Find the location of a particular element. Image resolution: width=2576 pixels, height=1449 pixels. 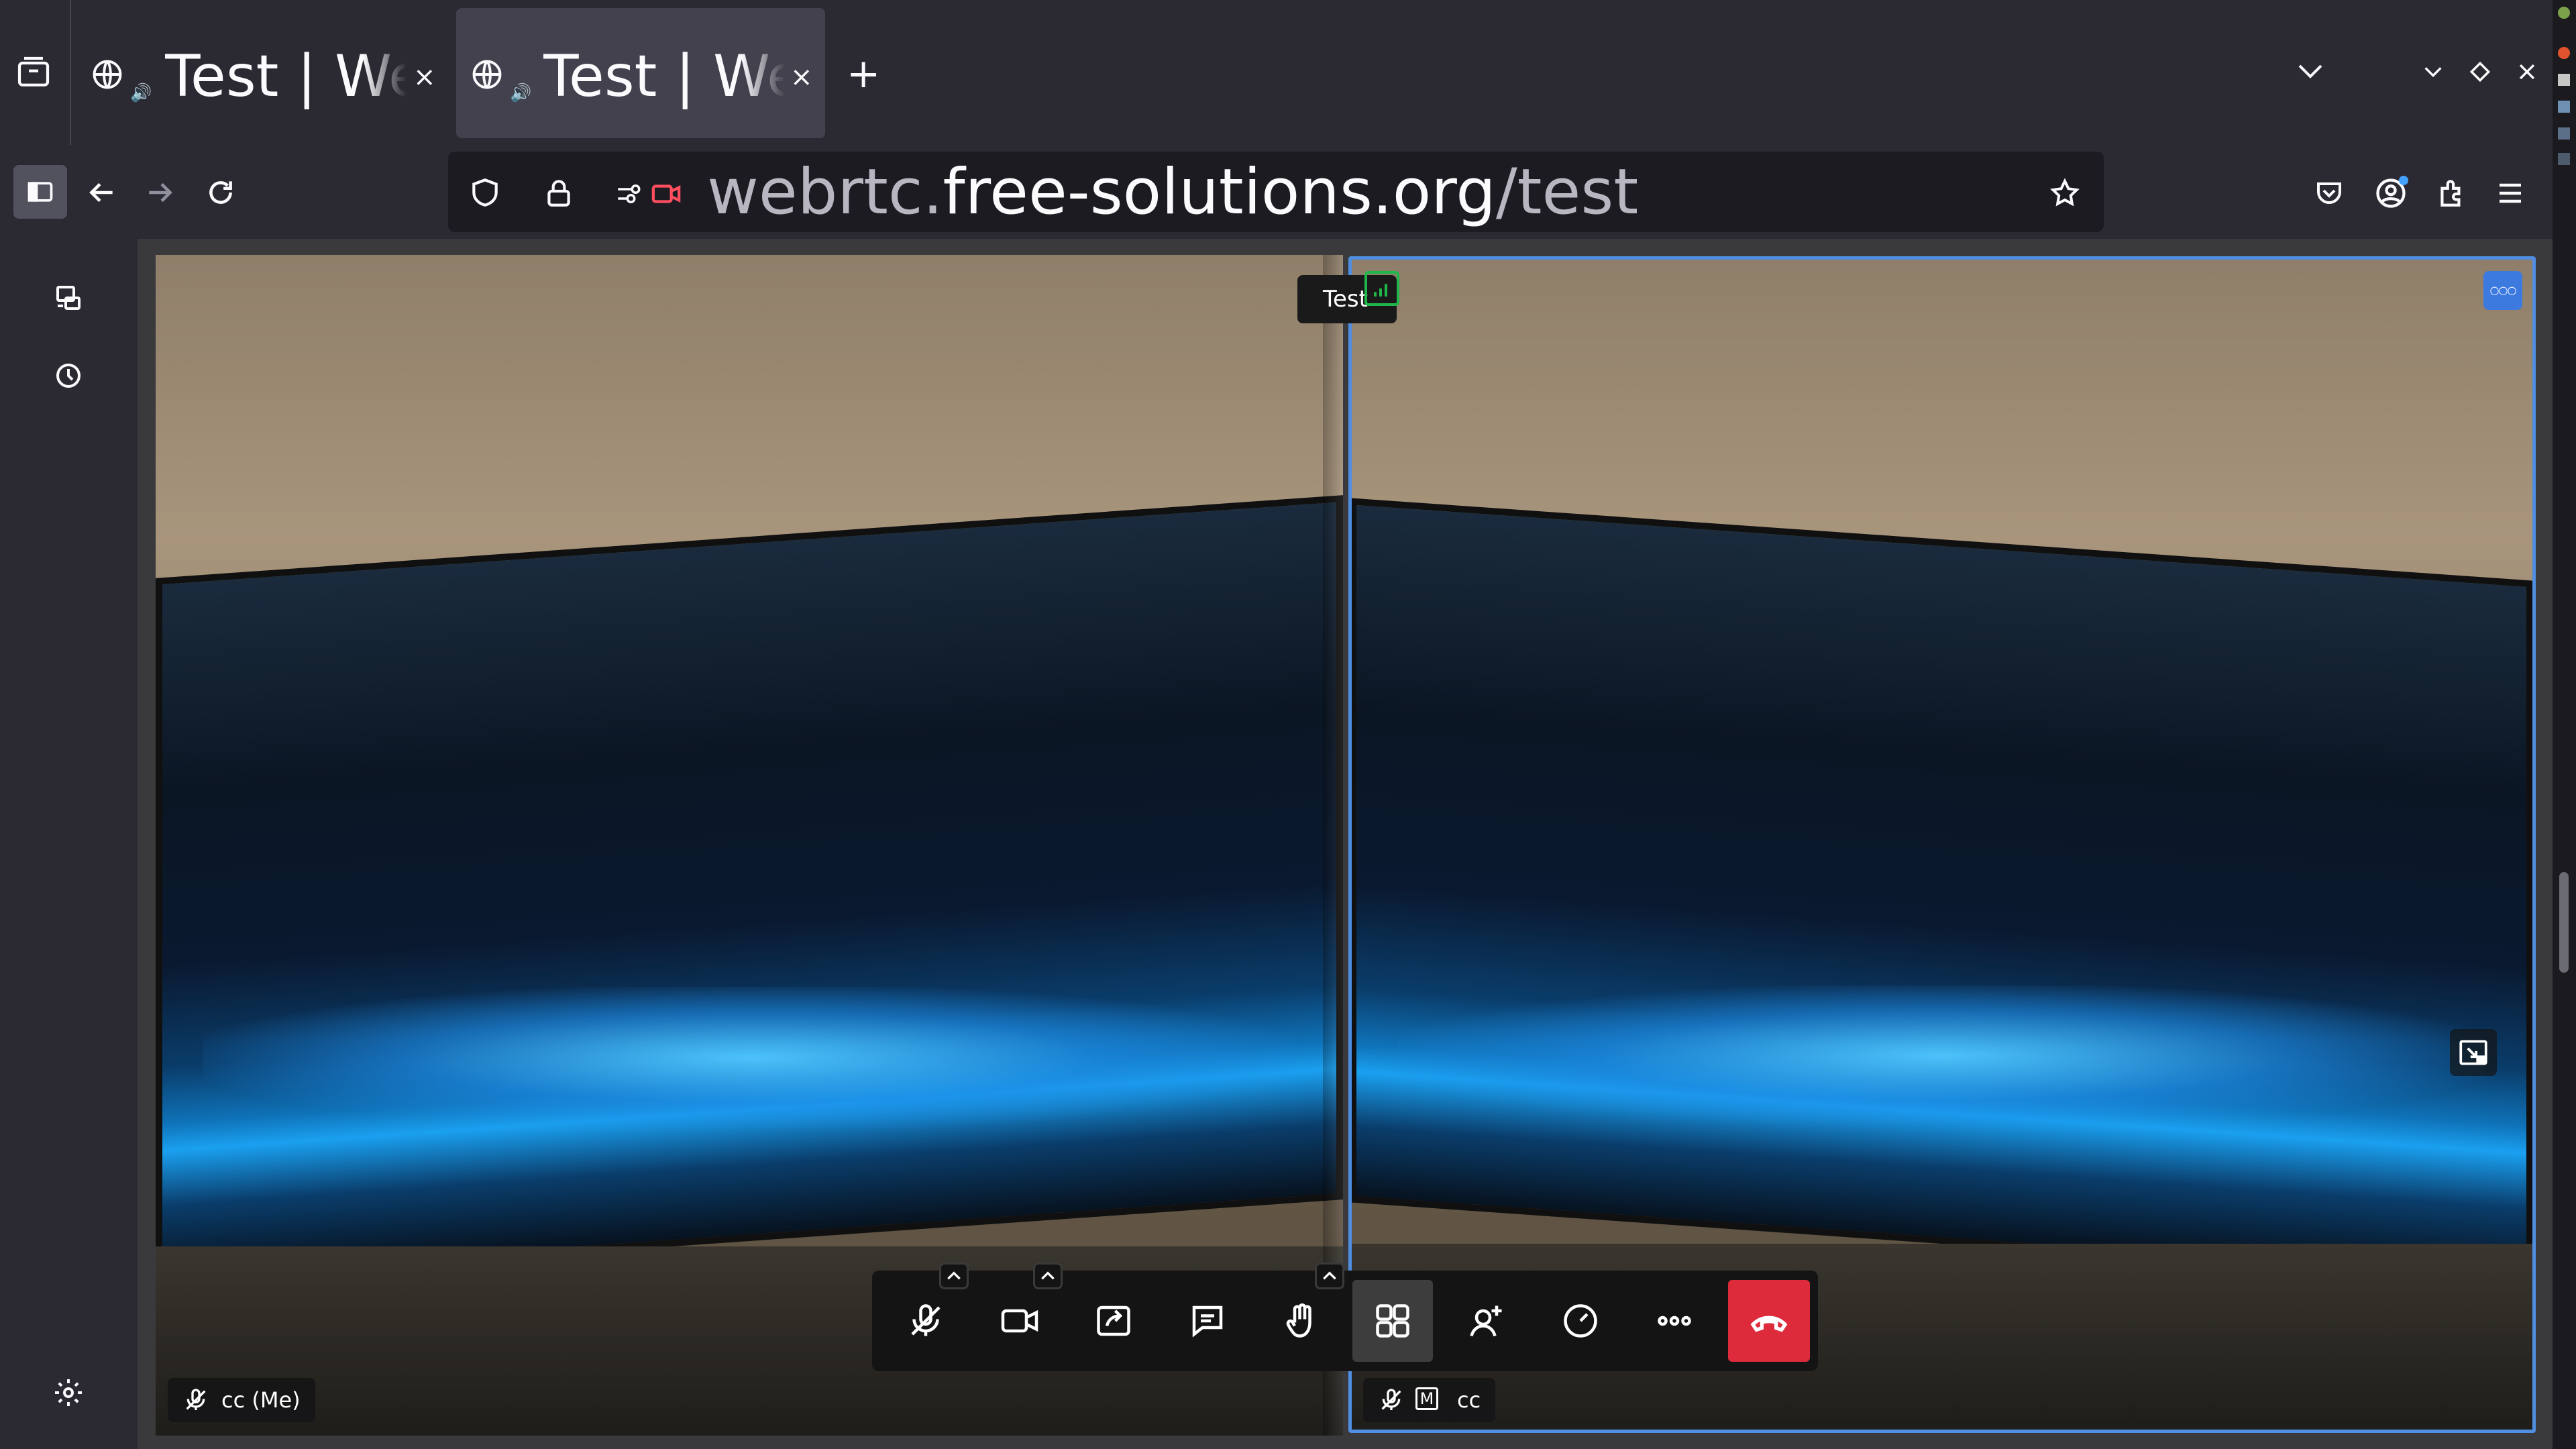

sidebar-toggle-button is located at coordinates (40, 192).